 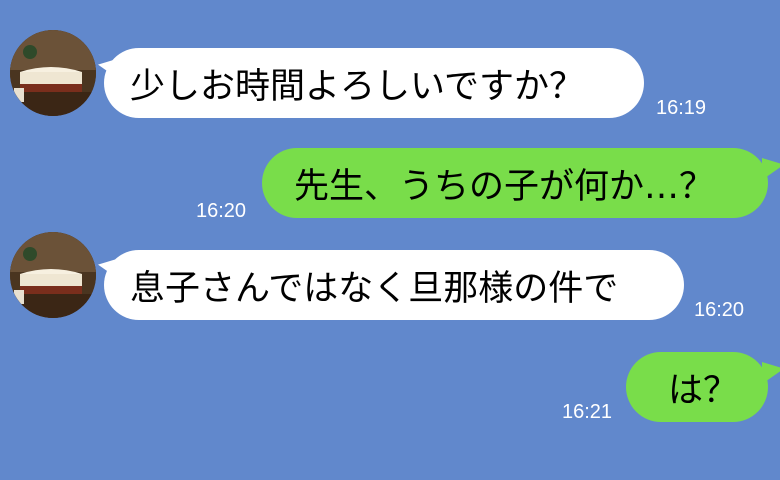 I want to click on message-timestamp: 16:21, so click(x=587, y=412).